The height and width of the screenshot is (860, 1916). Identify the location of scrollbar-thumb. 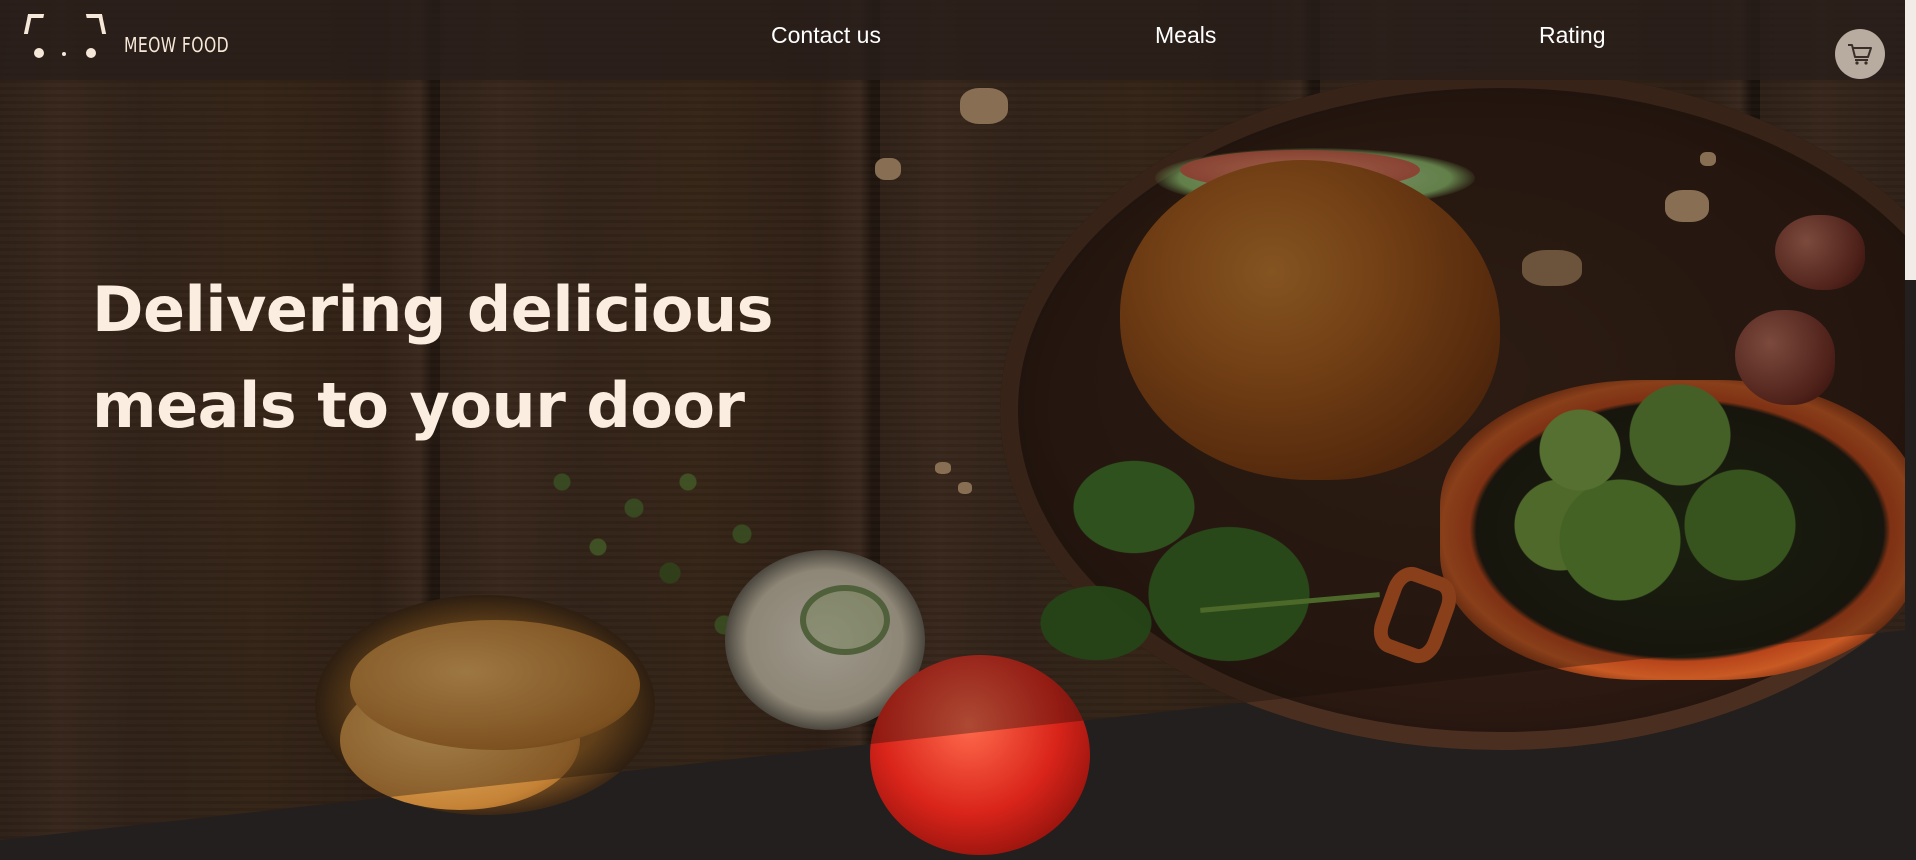
(1910, 140).